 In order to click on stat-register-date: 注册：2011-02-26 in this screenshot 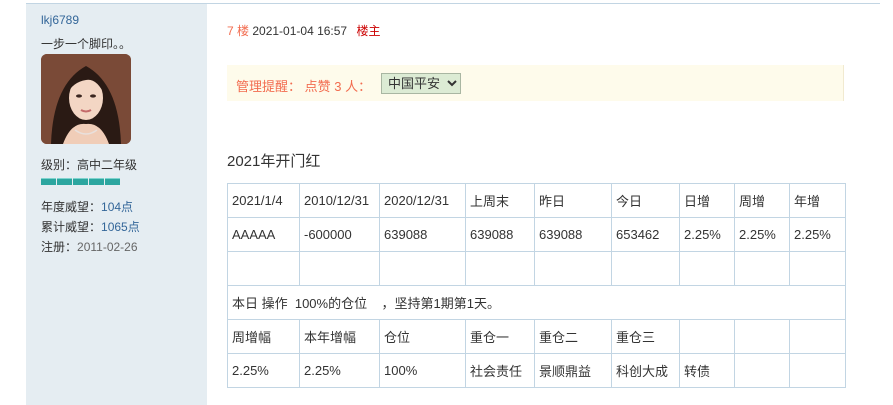, I will do `click(89, 246)`.